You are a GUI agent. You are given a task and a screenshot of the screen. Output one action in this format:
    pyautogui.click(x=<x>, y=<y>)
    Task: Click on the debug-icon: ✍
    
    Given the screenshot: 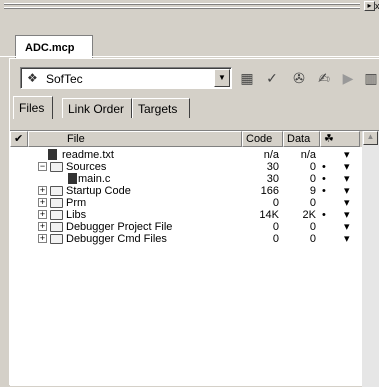 What is the action you would take?
    pyautogui.click(x=324, y=78)
    